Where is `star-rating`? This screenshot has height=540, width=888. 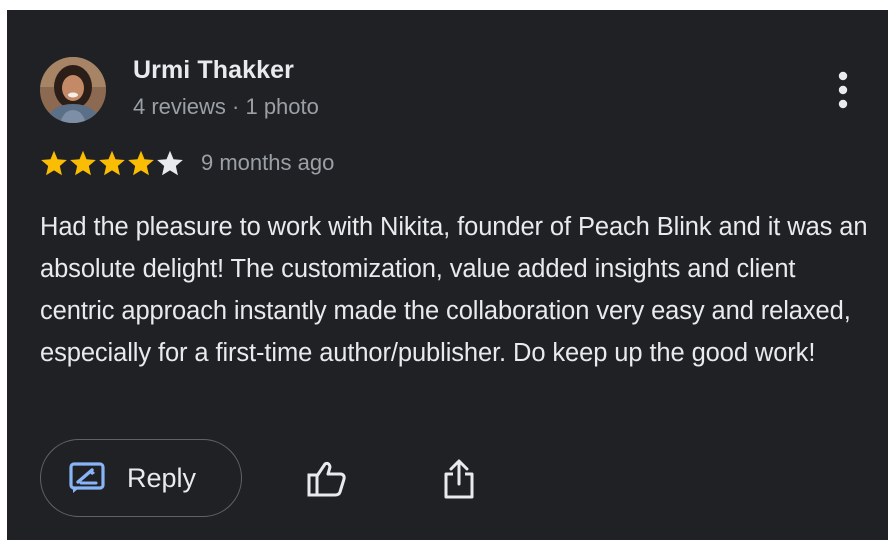 star-rating is located at coordinates (112, 163).